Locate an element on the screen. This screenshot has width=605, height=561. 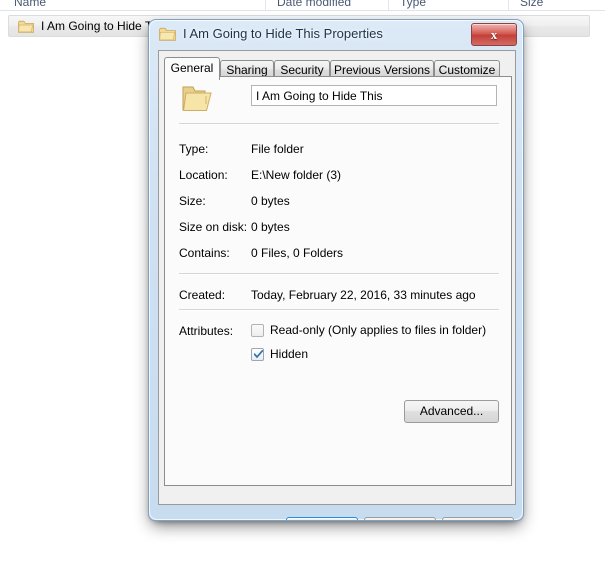
checkbox-readonly is located at coordinates (257, 330).